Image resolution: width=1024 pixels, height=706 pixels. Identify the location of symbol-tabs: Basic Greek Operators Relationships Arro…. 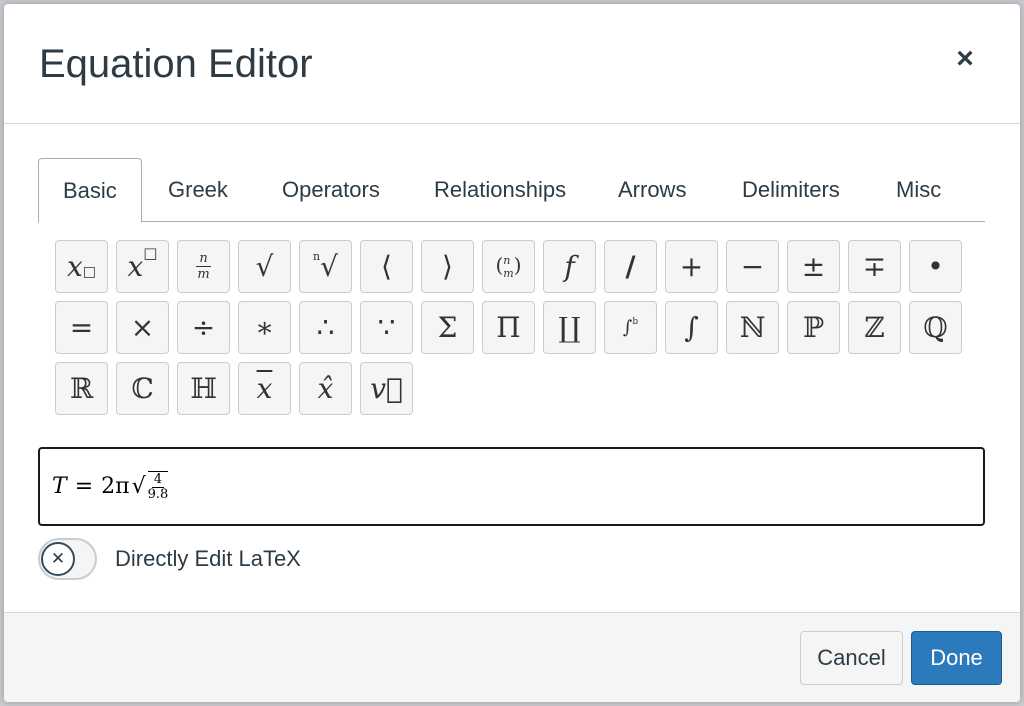
(511, 190).